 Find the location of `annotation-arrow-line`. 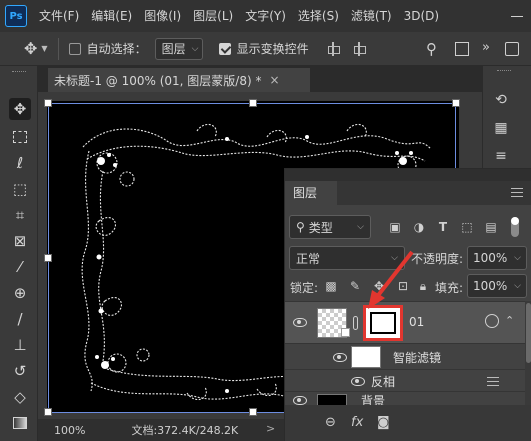

annotation-arrow-line is located at coordinates (394, 275).